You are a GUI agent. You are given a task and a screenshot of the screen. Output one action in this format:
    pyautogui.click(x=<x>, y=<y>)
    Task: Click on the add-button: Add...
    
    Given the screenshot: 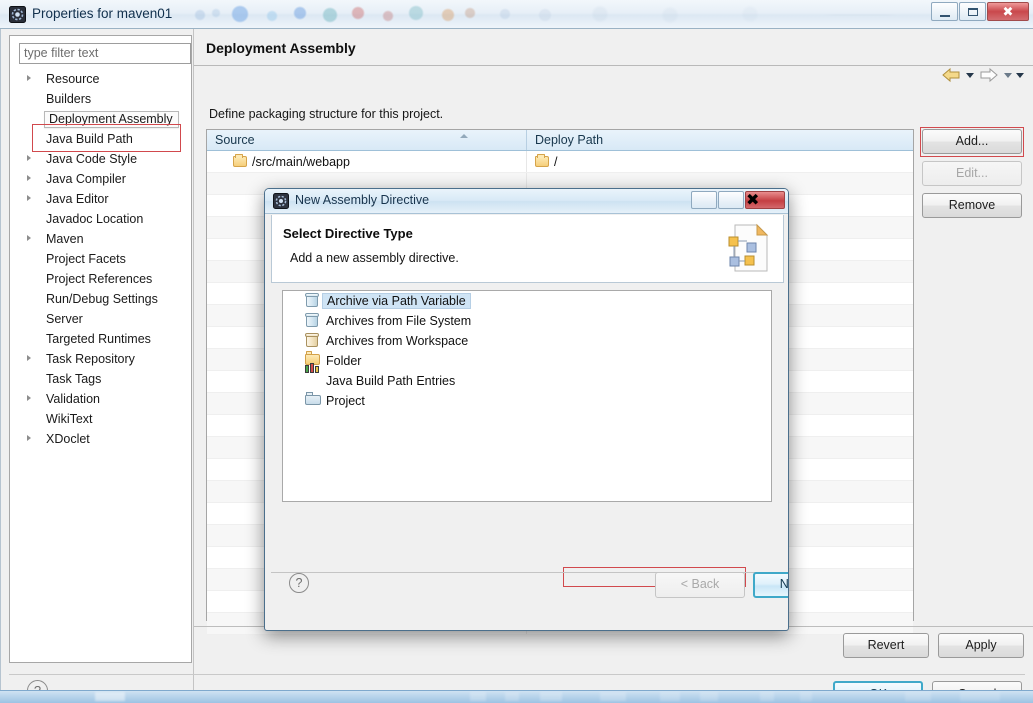 What is the action you would take?
    pyautogui.click(x=972, y=141)
    